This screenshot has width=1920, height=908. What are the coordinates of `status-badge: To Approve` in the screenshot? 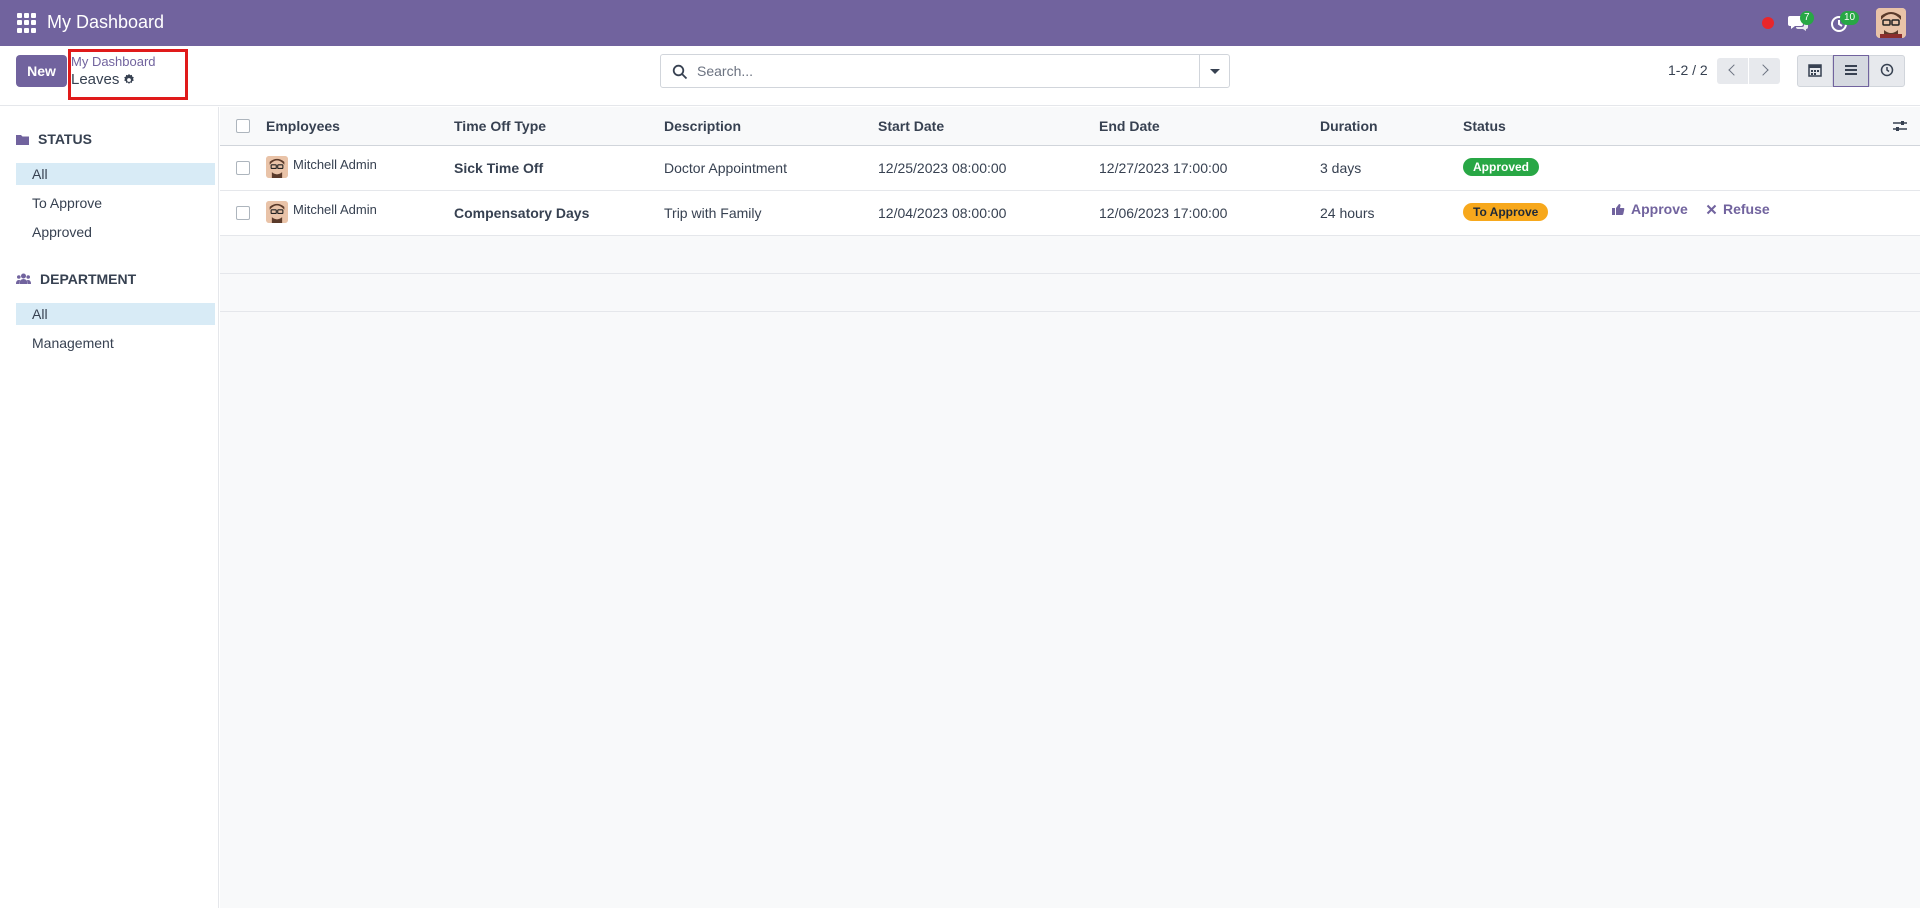 It's located at (1506, 212).